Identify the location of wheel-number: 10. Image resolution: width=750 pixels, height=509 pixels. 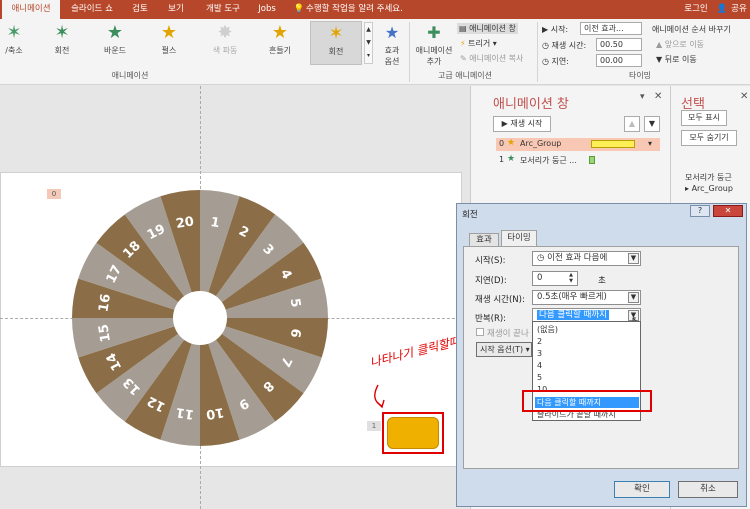
(215, 413).